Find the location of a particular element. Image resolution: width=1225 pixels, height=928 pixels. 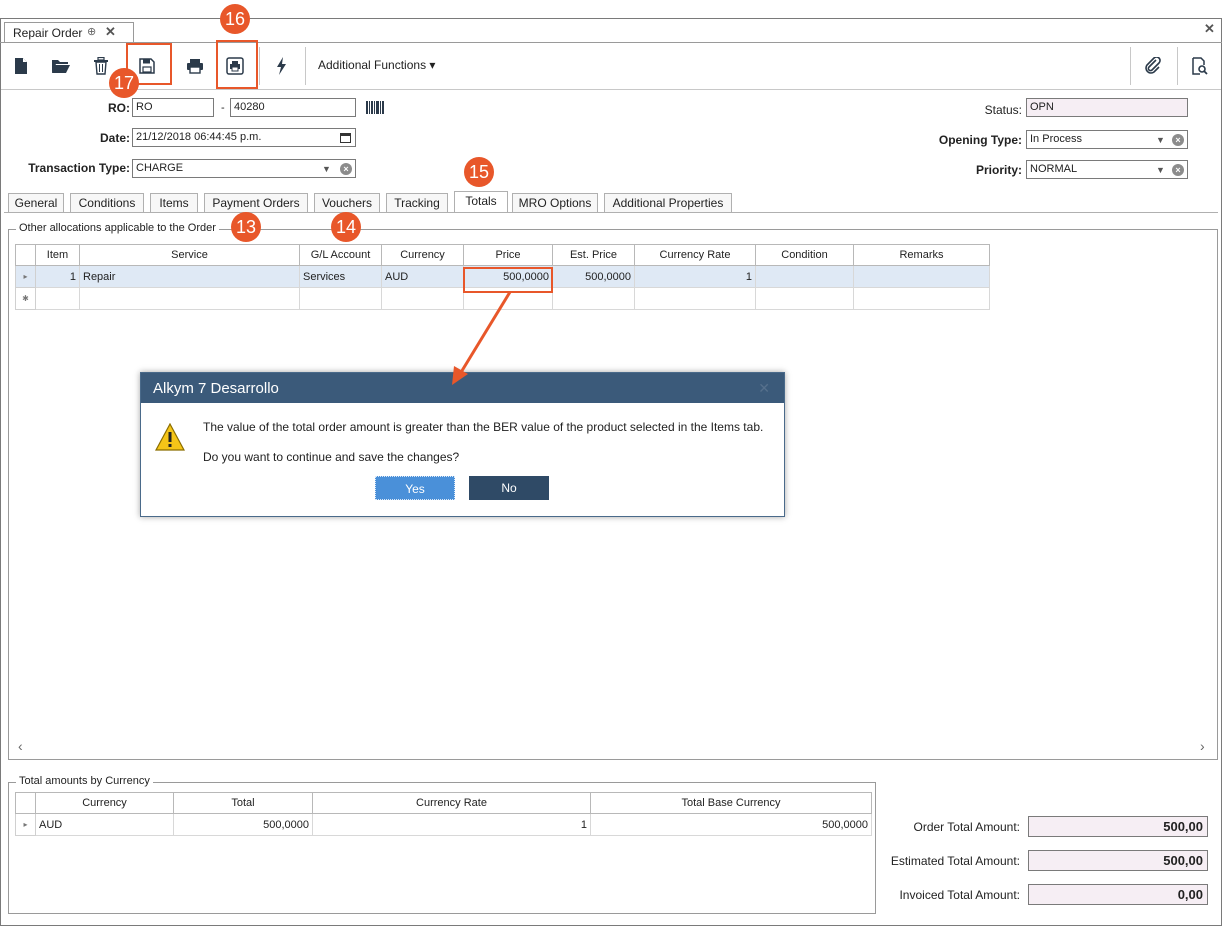

warning-icon is located at coordinates (170, 437).